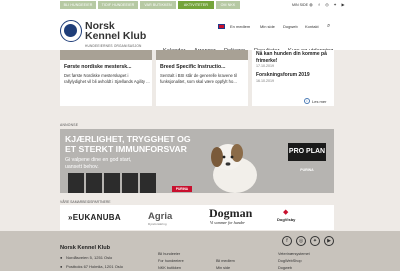 This screenshot has width=400, height=271. I want to click on ad-subtext-line2: uansett behov., so click(82, 167).